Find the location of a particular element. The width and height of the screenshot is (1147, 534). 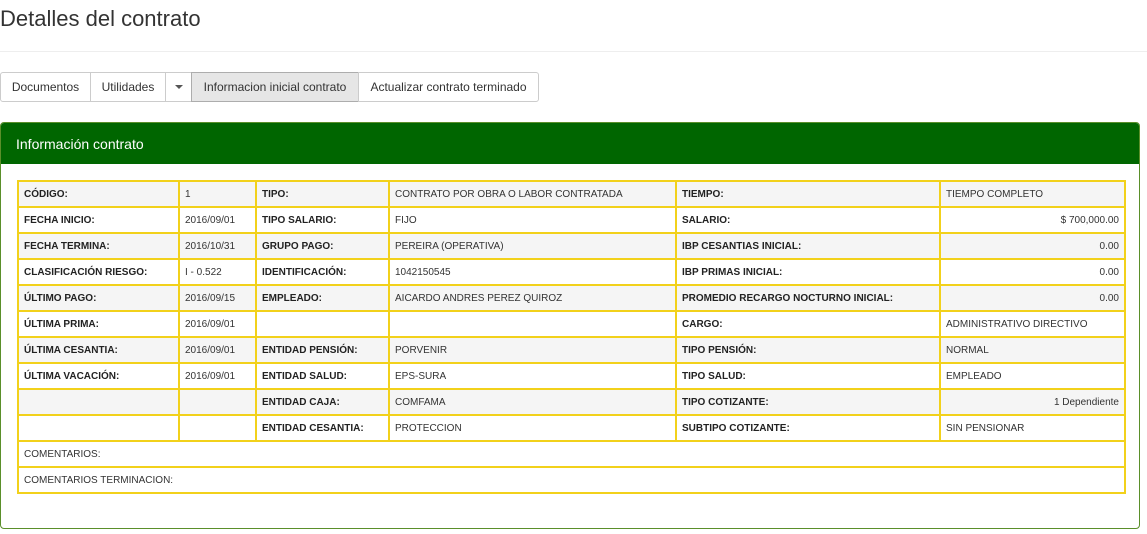

field-label: ENTIDAD CAJA: is located at coordinates (322, 402).